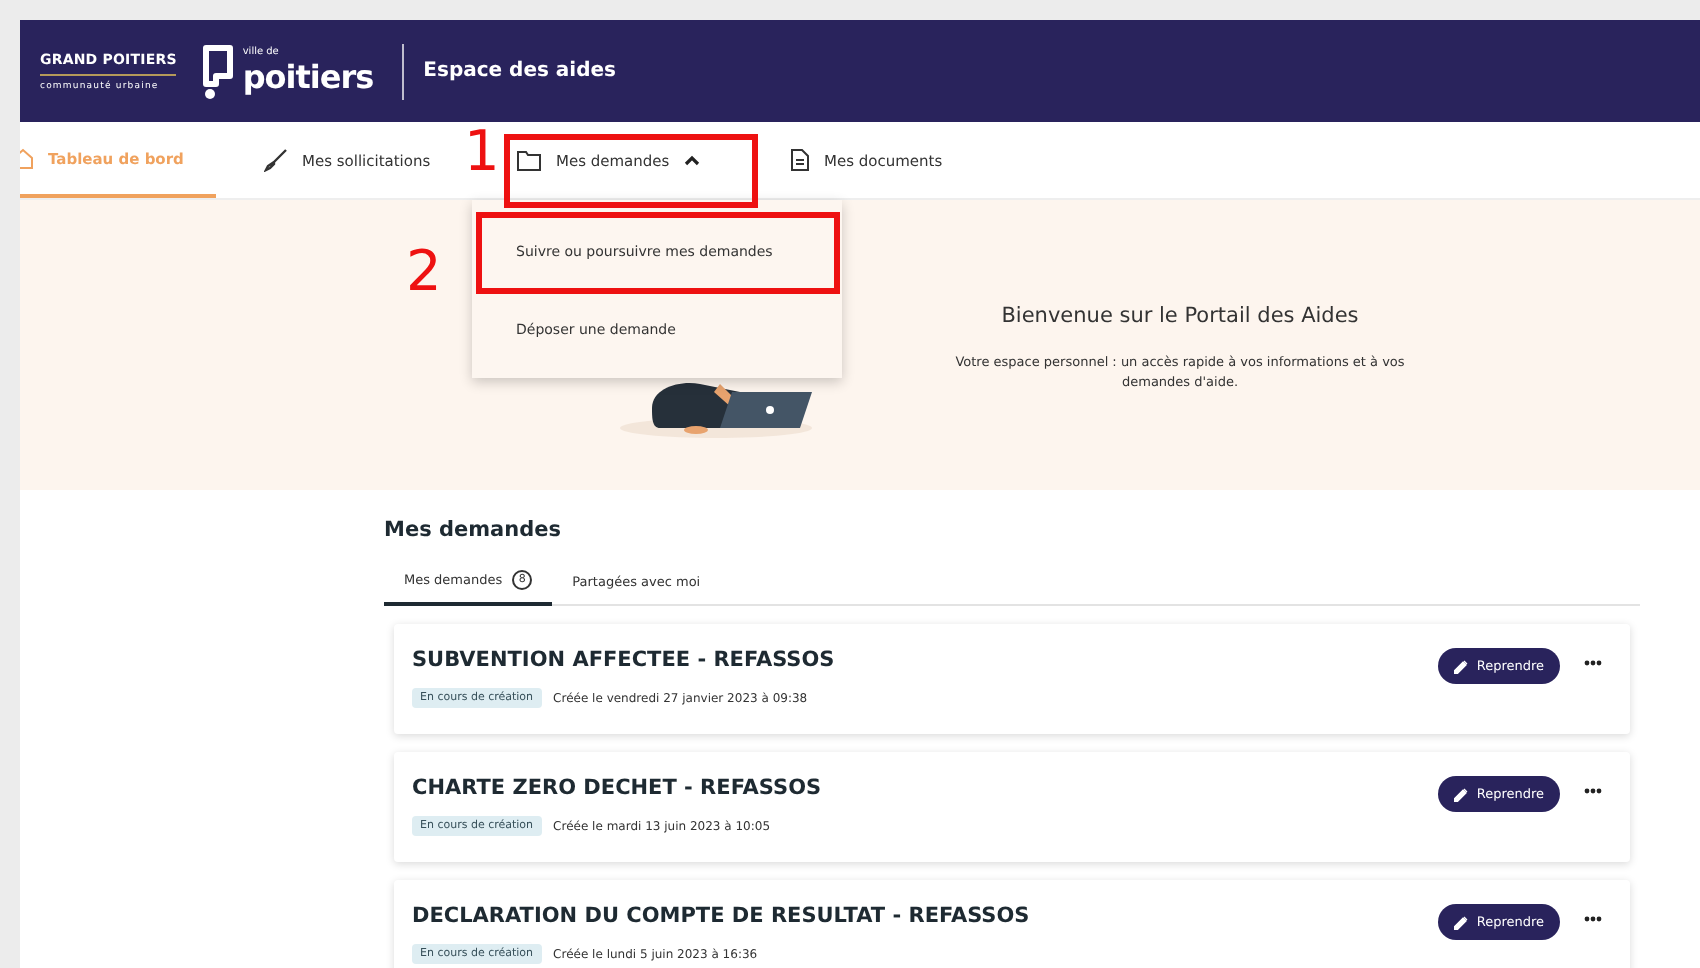  Describe the element at coordinates (691, 160) in the screenshot. I see `caret-icon` at that location.